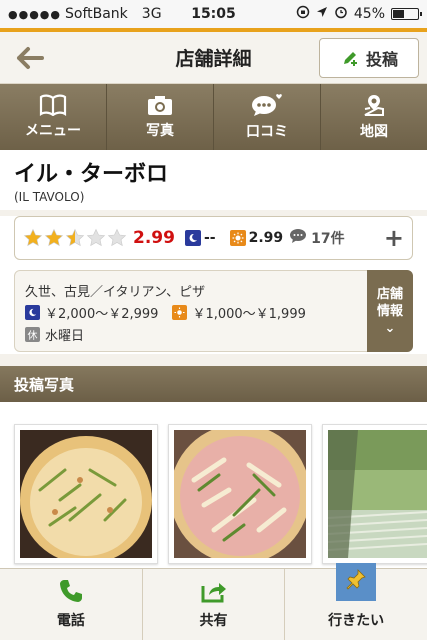  What do you see at coordinates (44, 384) in the screenshot?
I see `photos-section-title: 投稿写真` at bounding box center [44, 384].